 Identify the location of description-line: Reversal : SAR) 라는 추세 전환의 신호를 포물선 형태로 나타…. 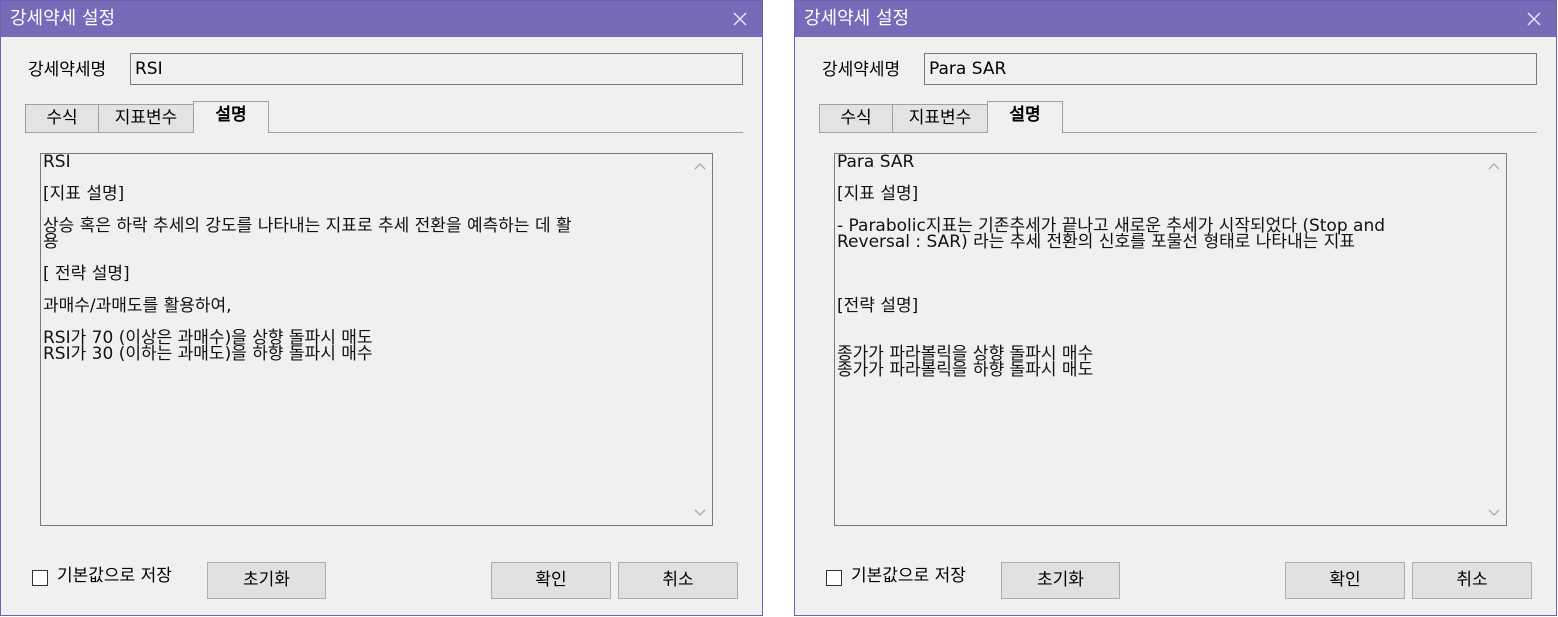
(1096, 242).